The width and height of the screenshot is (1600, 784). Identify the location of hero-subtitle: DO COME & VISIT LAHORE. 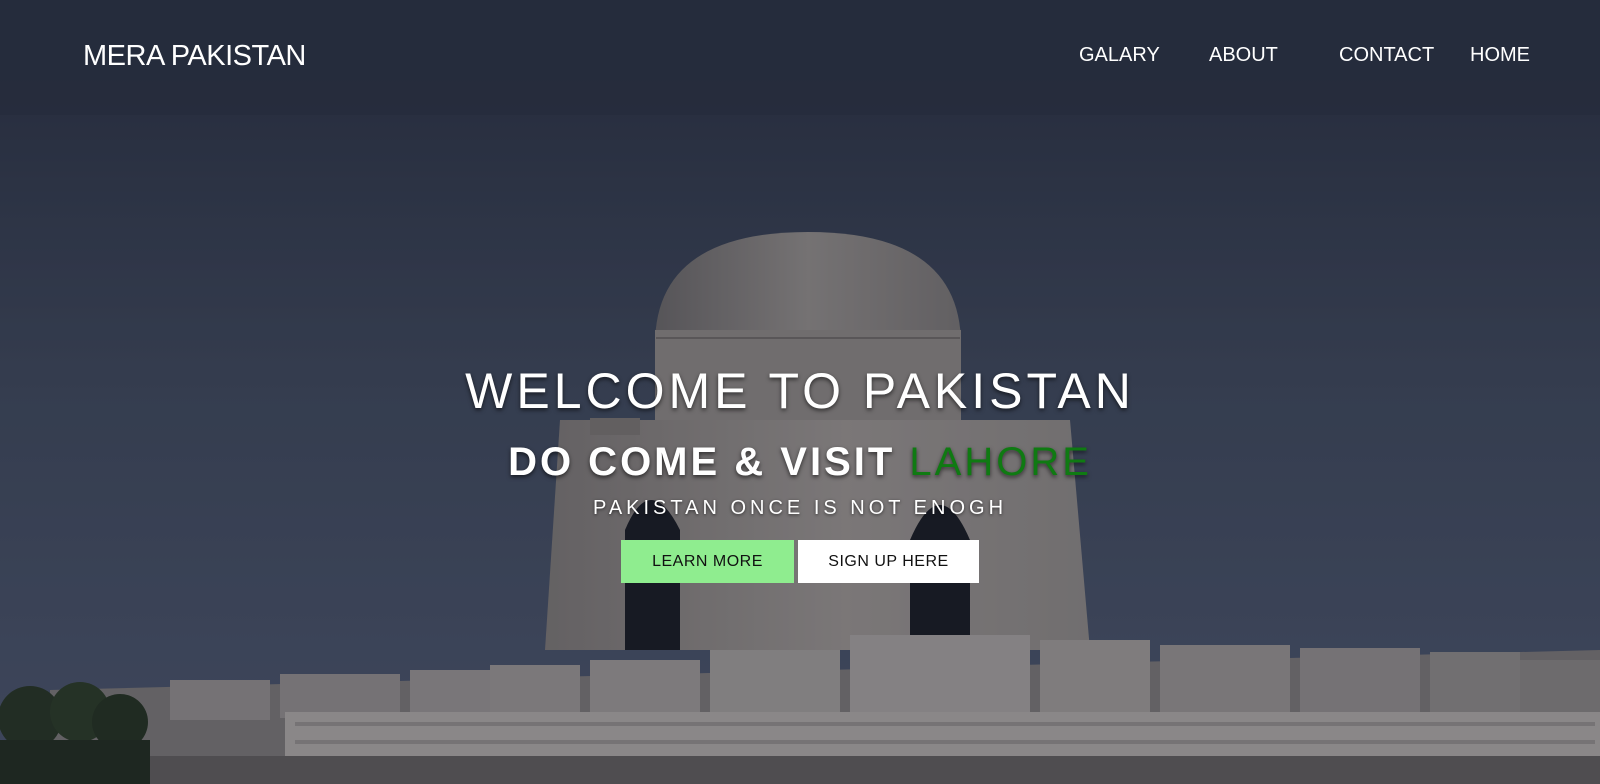
(800, 462).